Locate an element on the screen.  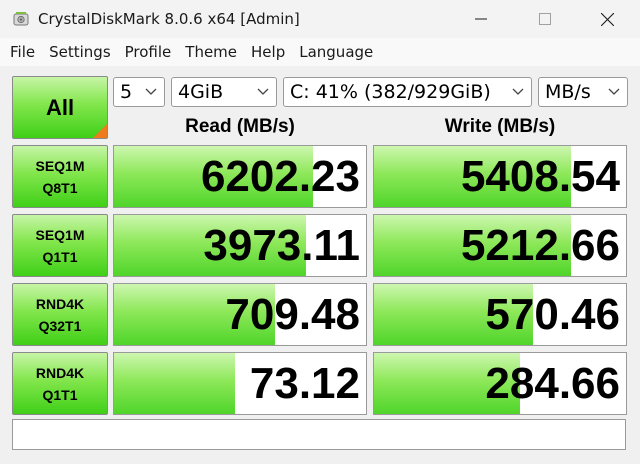
write-column-header: Write (MB/s) is located at coordinates (500, 126).